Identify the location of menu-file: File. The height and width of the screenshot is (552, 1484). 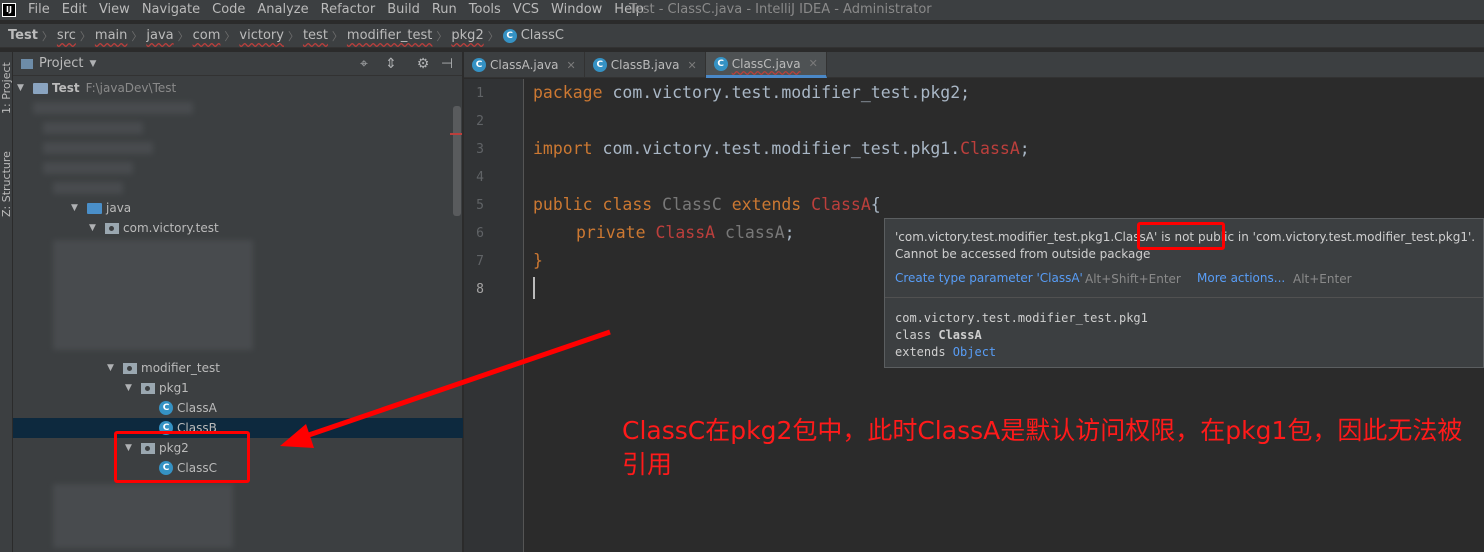
(39, 10).